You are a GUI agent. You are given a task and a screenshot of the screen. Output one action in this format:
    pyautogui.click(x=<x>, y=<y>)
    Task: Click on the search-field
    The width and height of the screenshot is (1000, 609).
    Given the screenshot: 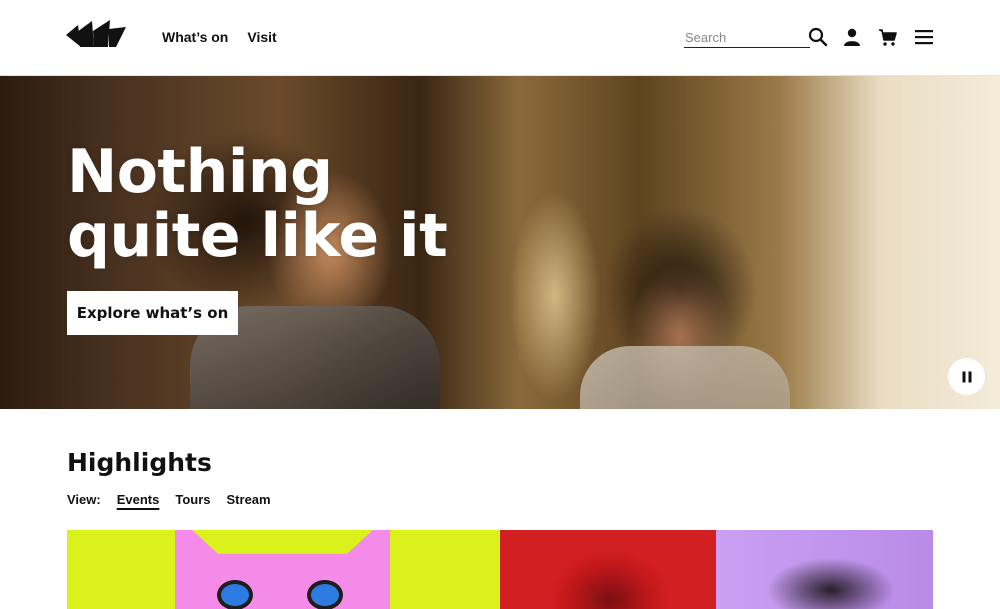 What is the action you would take?
    pyautogui.click(x=747, y=38)
    